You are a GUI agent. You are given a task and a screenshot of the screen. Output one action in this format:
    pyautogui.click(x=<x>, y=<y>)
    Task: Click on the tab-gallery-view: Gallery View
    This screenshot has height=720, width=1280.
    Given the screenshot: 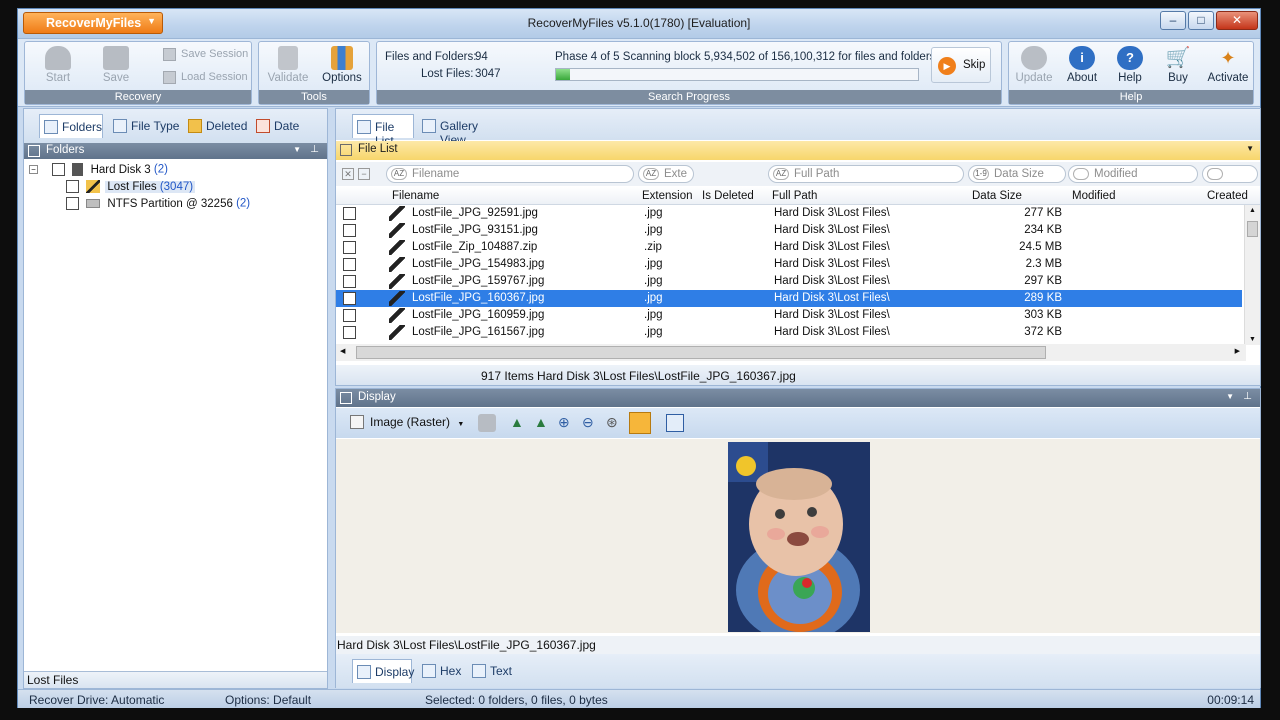 What is the action you would take?
    pyautogui.click(x=461, y=130)
    